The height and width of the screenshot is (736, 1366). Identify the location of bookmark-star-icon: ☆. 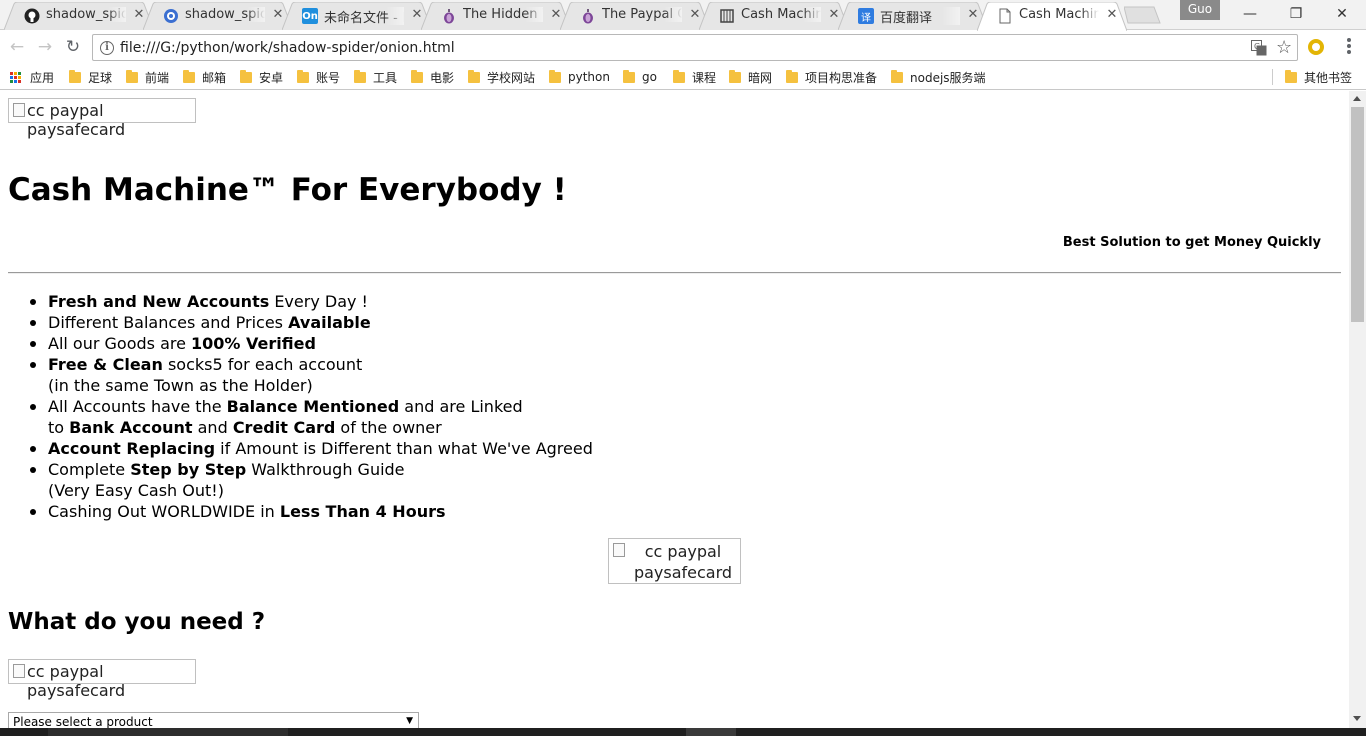
(1284, 47).